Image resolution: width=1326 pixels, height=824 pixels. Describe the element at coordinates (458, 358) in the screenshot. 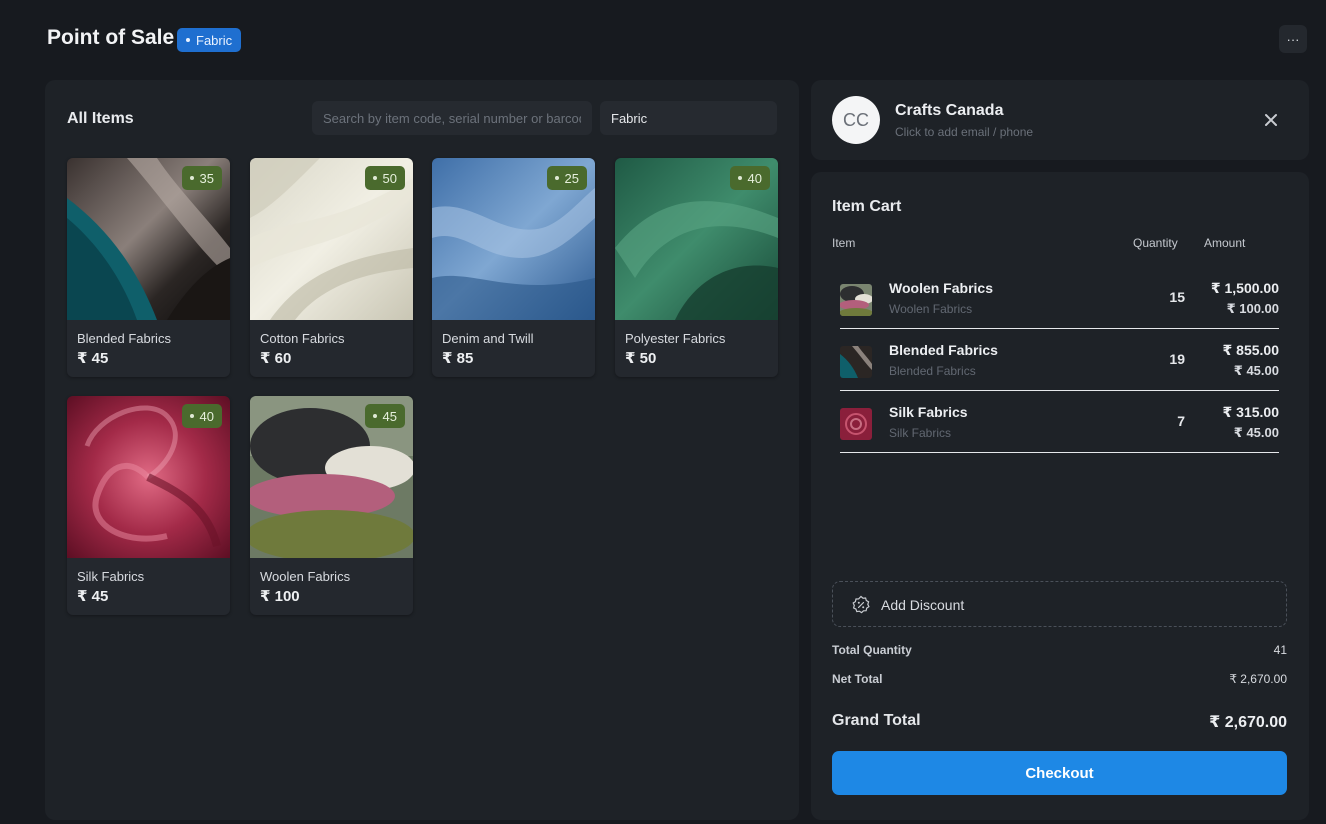

I see `item-price: ₹ 85` at that location.